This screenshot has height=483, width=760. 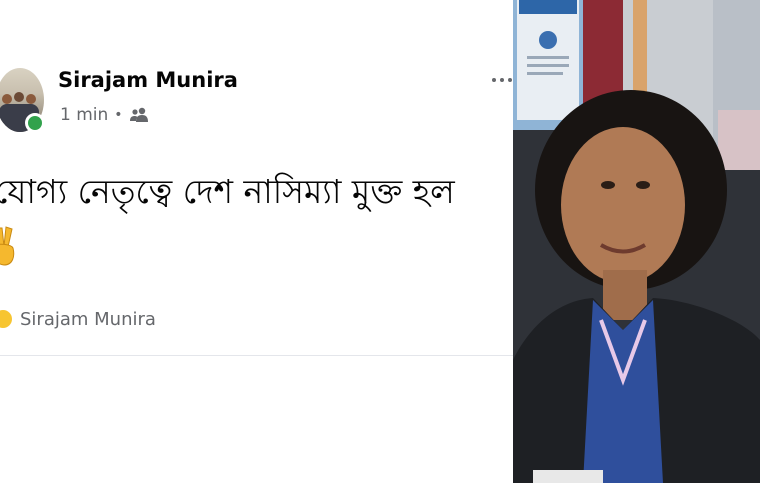 What do you see at coordinates (502, 80) in the screenshot?
I see `more-options-icon` at bounding box center [502, 80].